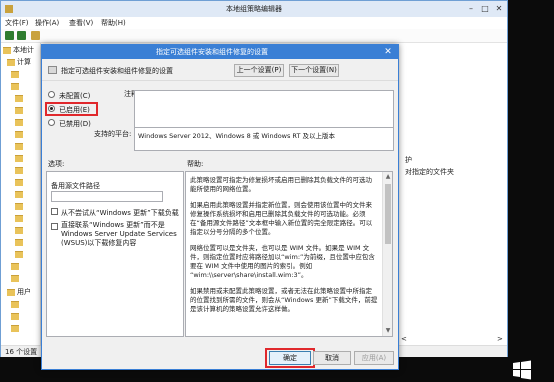 The width and height of the screenshot is (554, 382). Describe the element at coordinates (254, 23) in the screenshot. I see `menu-bar: 文件(F) 操作(A) 查看(V) 帮助(H)` at that location.